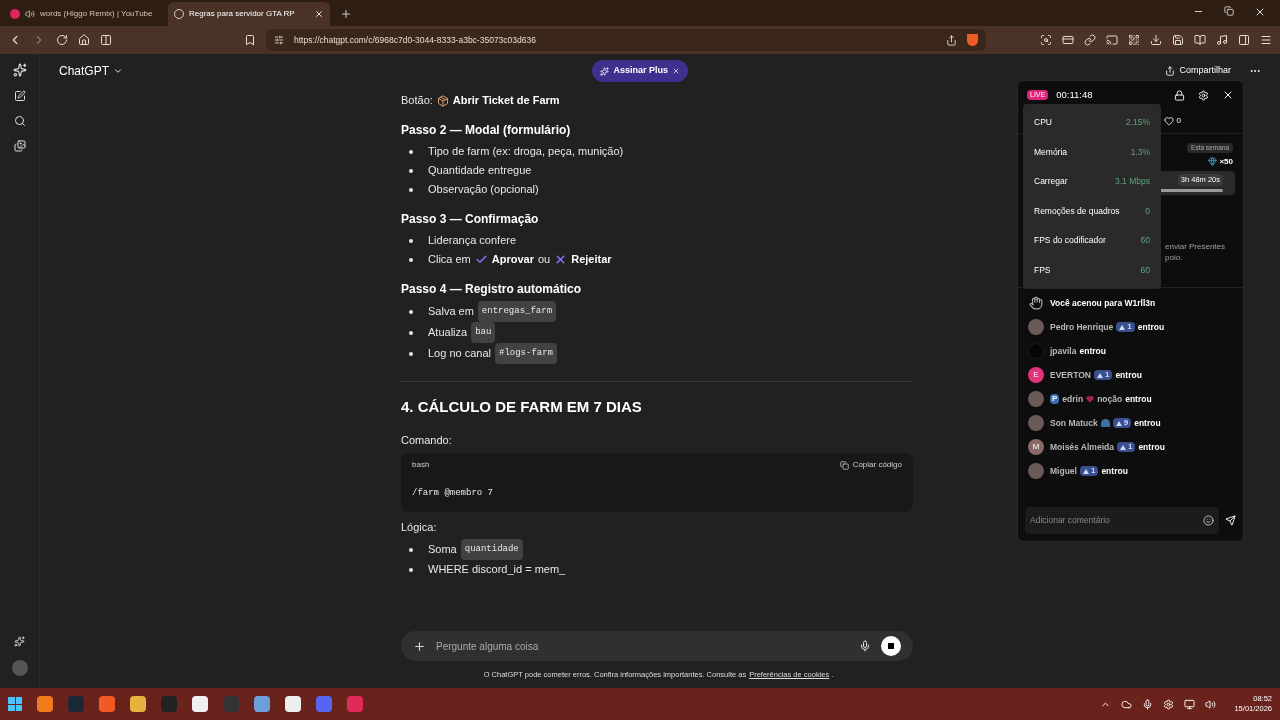 The width and height of the screenshot is (1280, 720). What do you see at coordinates (19, 641) in the screenshot?
I see `sparkle-icon` at bounding box center [19, 641].